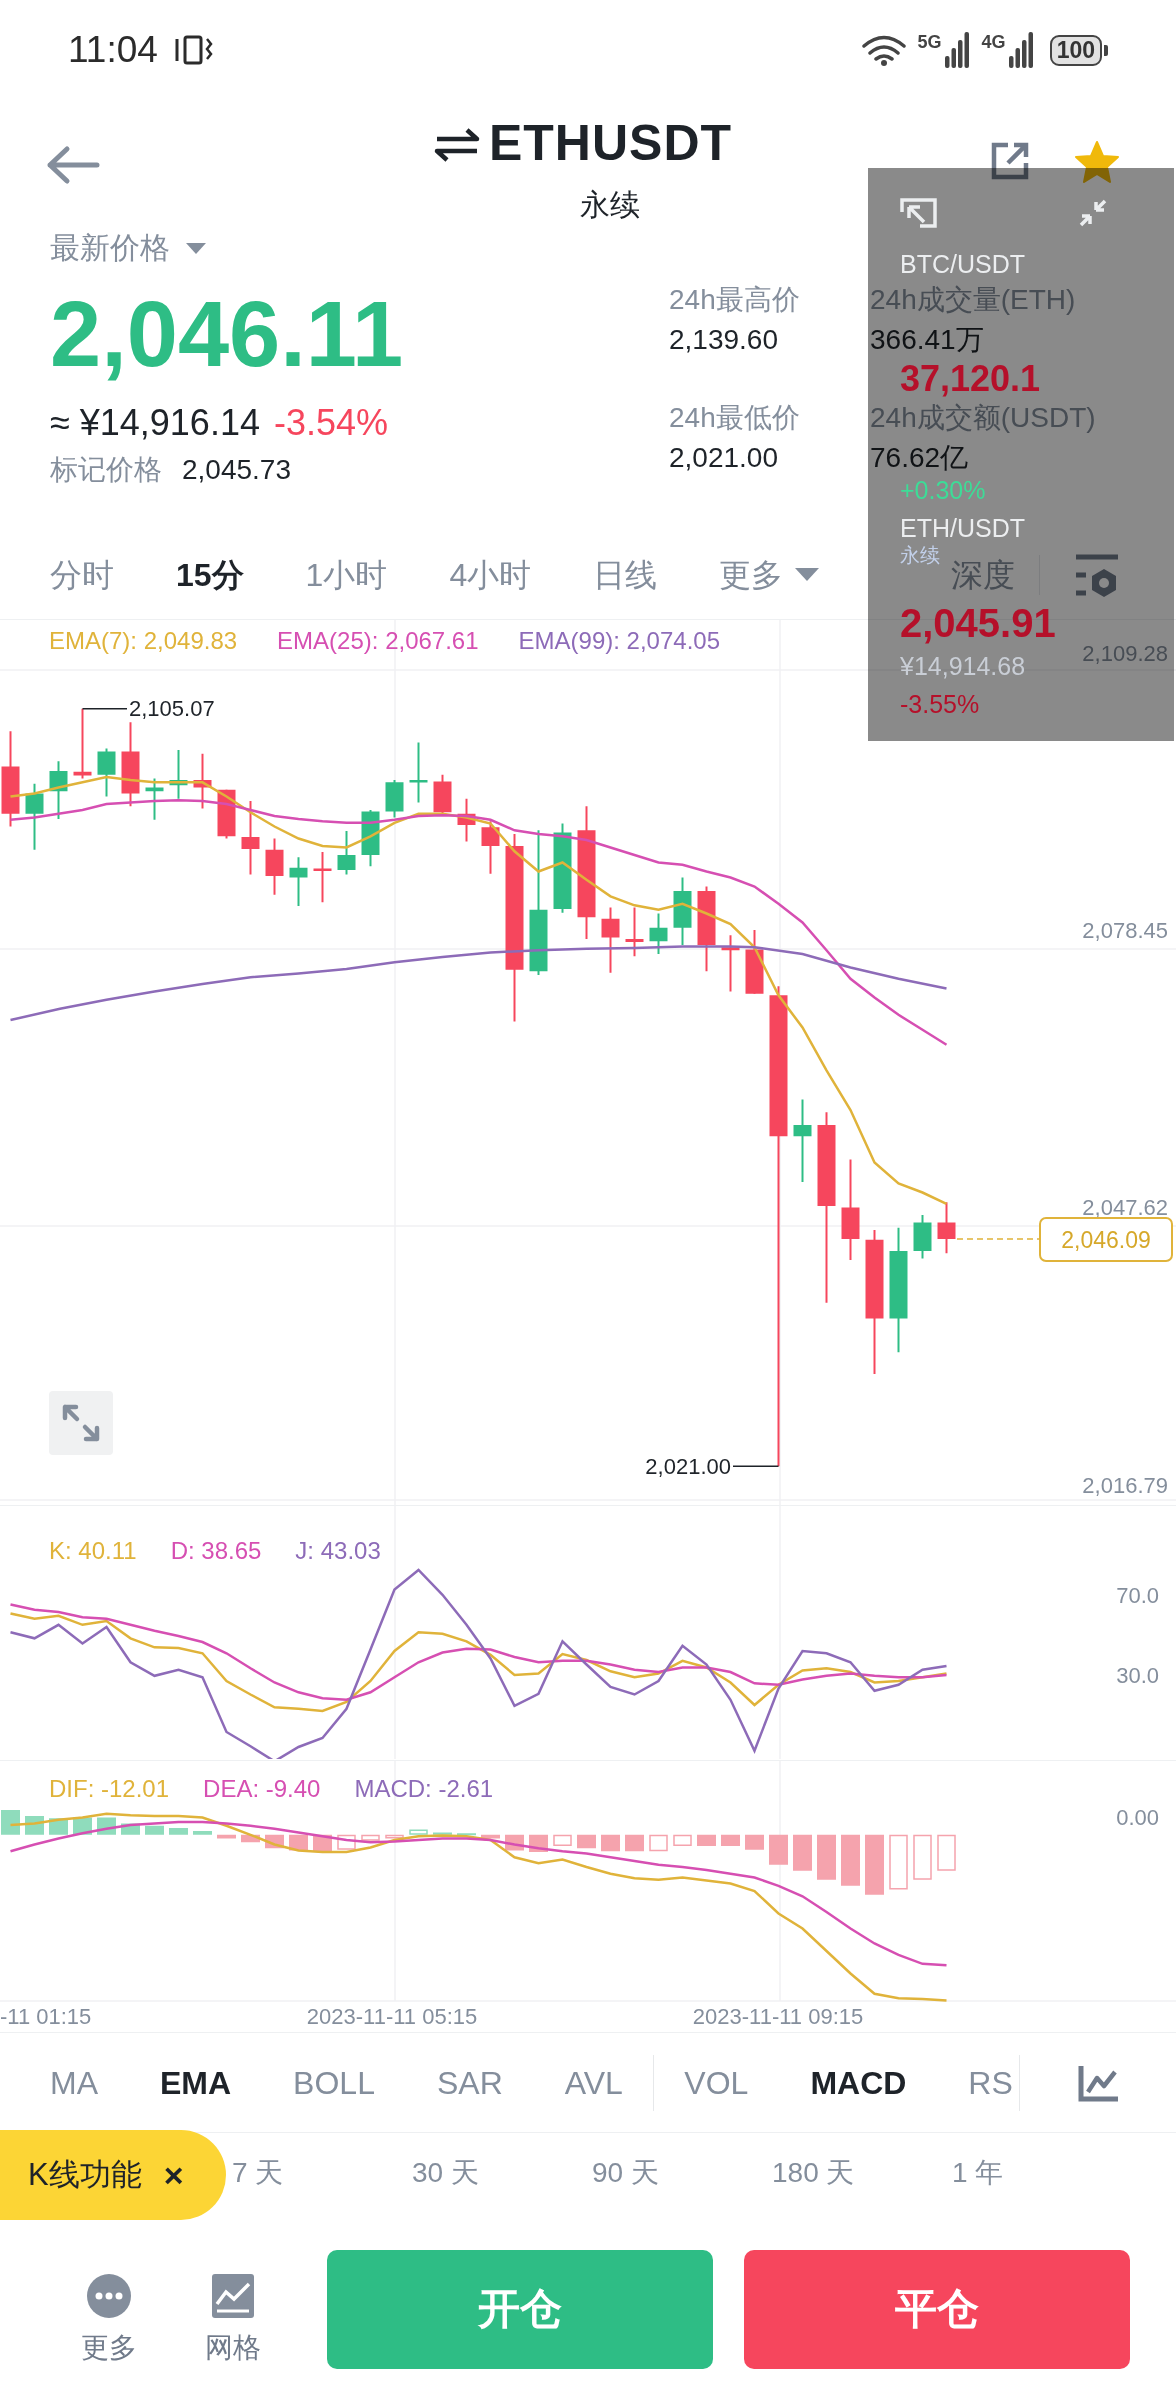 The image size is (1176, 2400). I want to click on price-change: -3.54%, so click(330, 423).